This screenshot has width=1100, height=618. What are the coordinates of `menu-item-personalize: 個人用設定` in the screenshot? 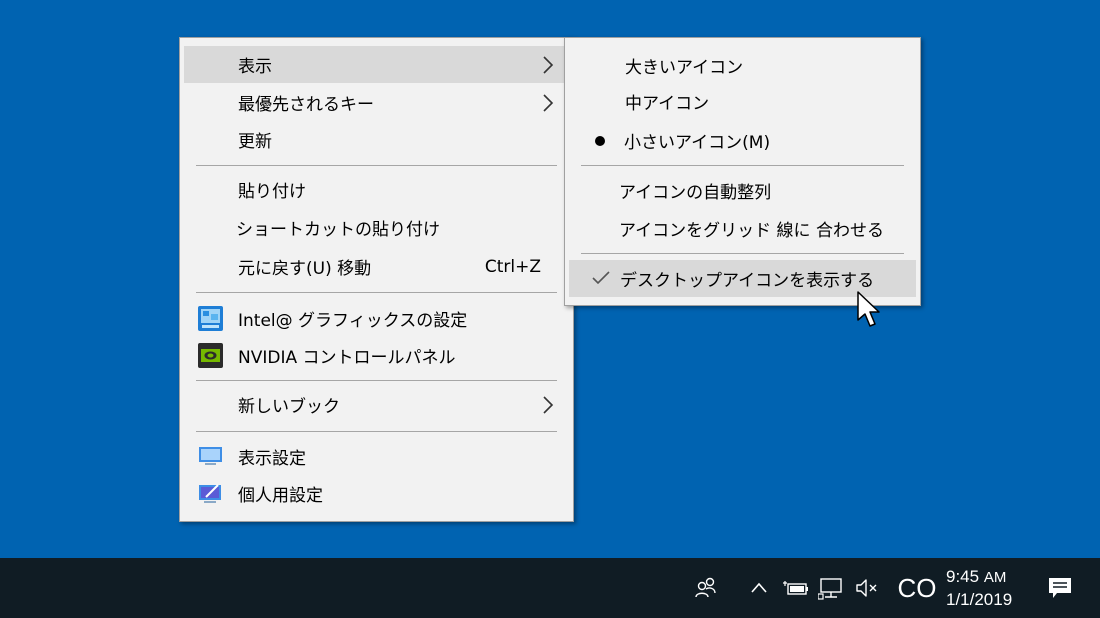 It's located at (376, 493).